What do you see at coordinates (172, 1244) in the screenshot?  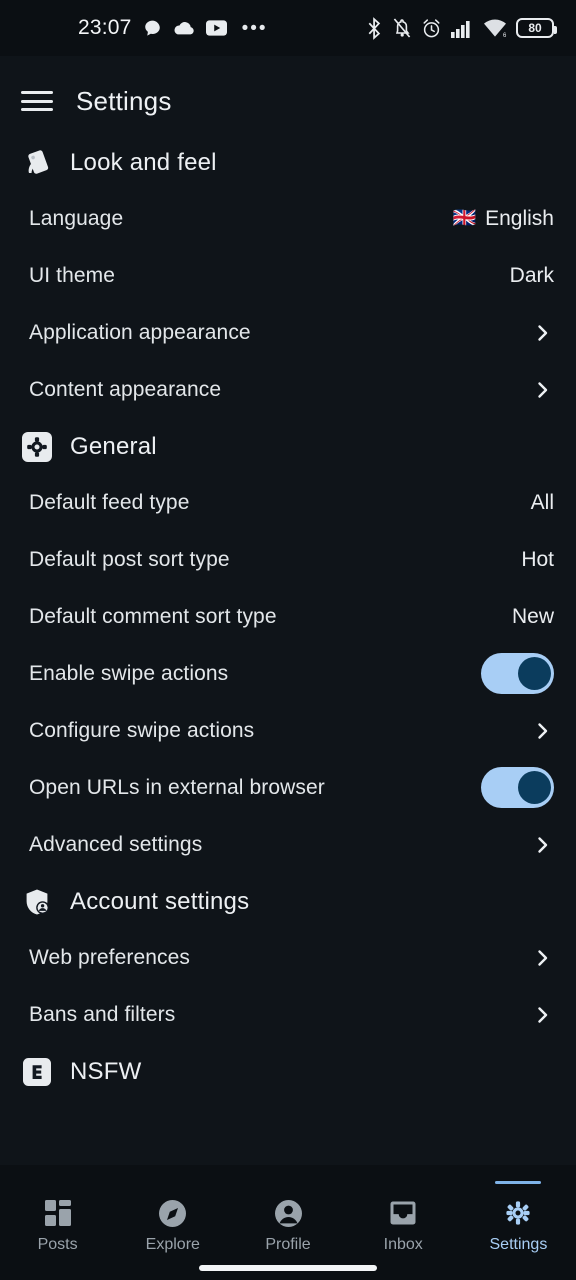 I see `nav-item-label: Explore` at bounding box center [172, 1244].